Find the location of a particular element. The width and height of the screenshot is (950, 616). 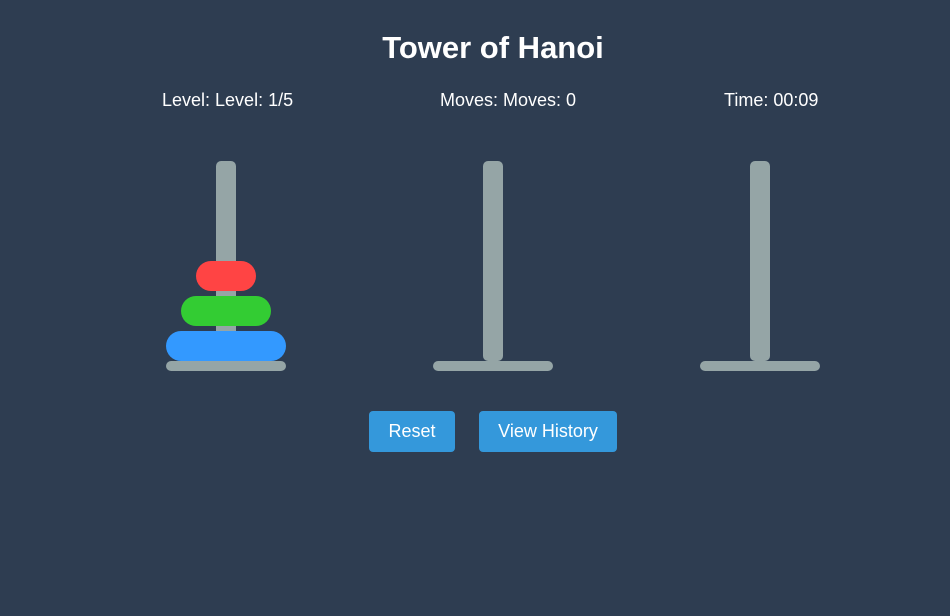

disk-large is located at coordinates (226, 346).